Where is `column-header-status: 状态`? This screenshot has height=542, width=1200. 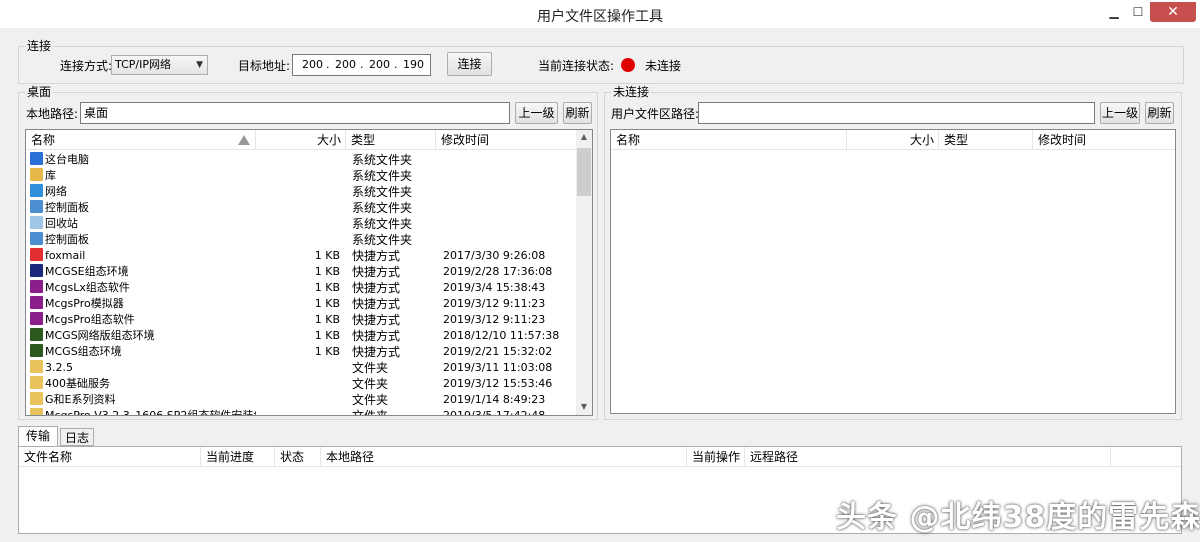
column-header-status: 状态 is located at coordinates (298, 457).